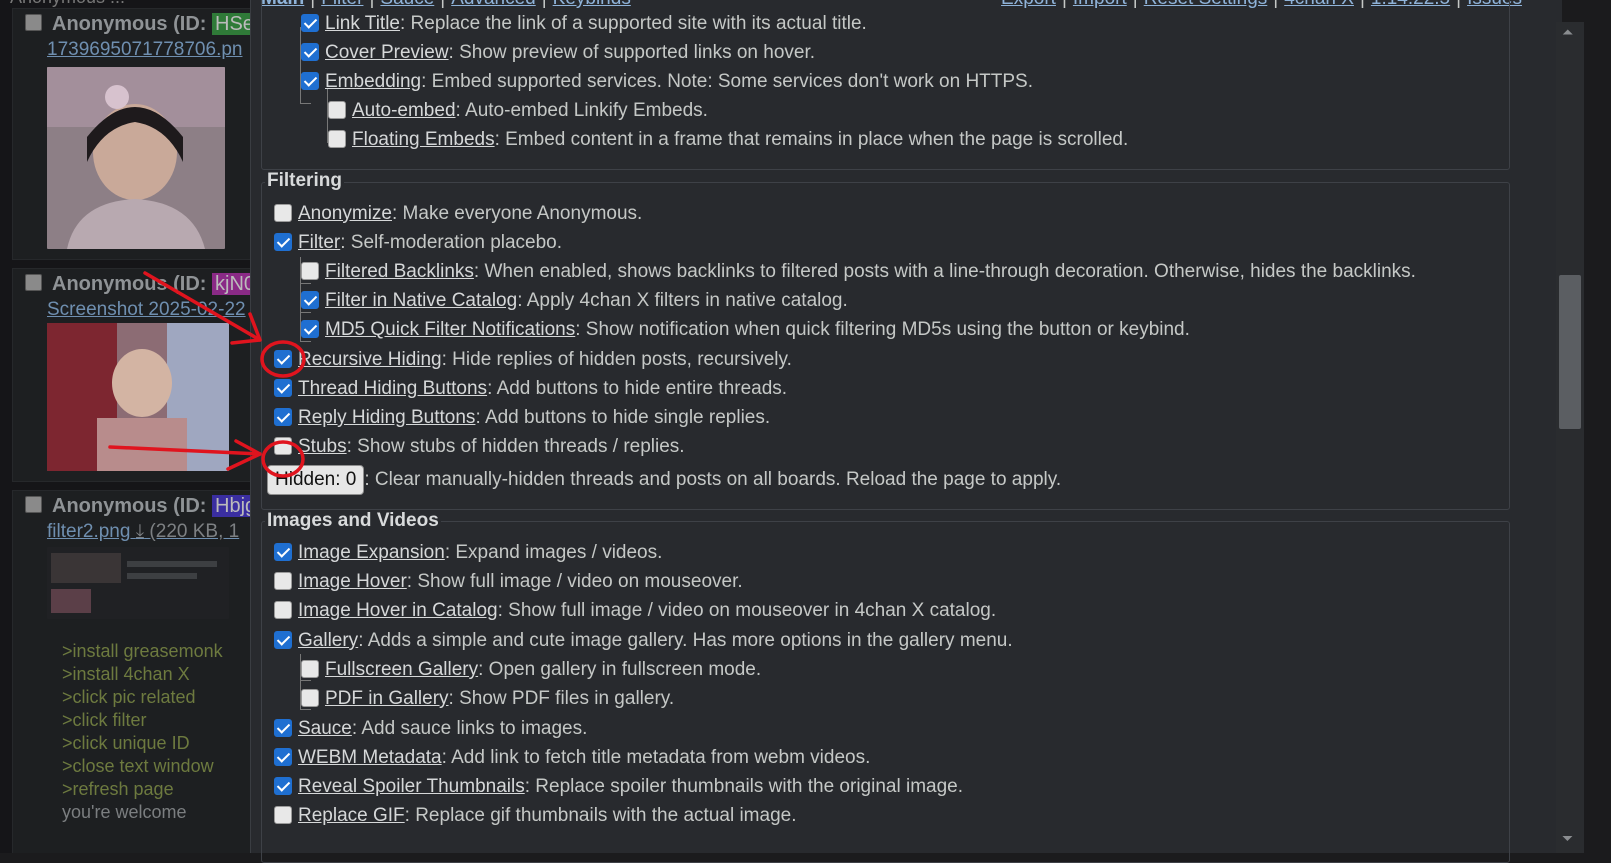 The image size is (1611, 863). Describe the element at coordinates (1567, 32) in the screenshot. I see `scroll-up-icon: ⏶` at that location.